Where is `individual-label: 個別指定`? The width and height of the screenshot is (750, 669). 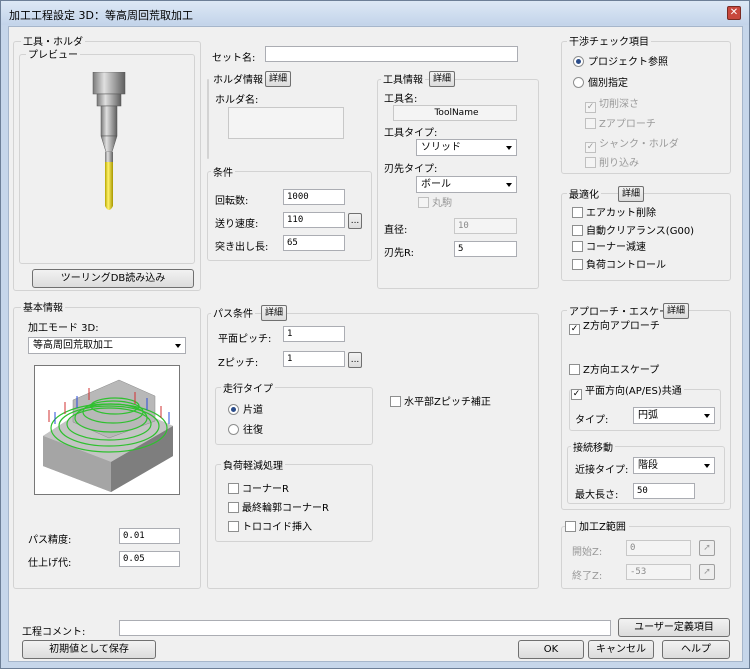
individual-label: 個別指定 is located at coordinates (608, 83).